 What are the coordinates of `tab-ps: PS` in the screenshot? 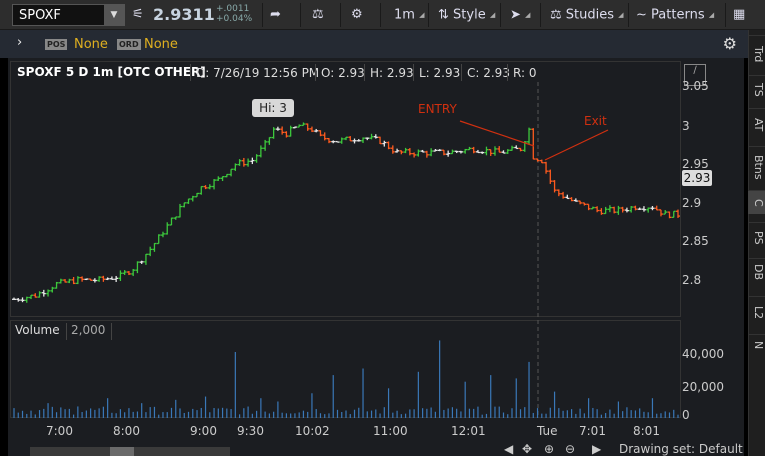 It's located at (756, 237).